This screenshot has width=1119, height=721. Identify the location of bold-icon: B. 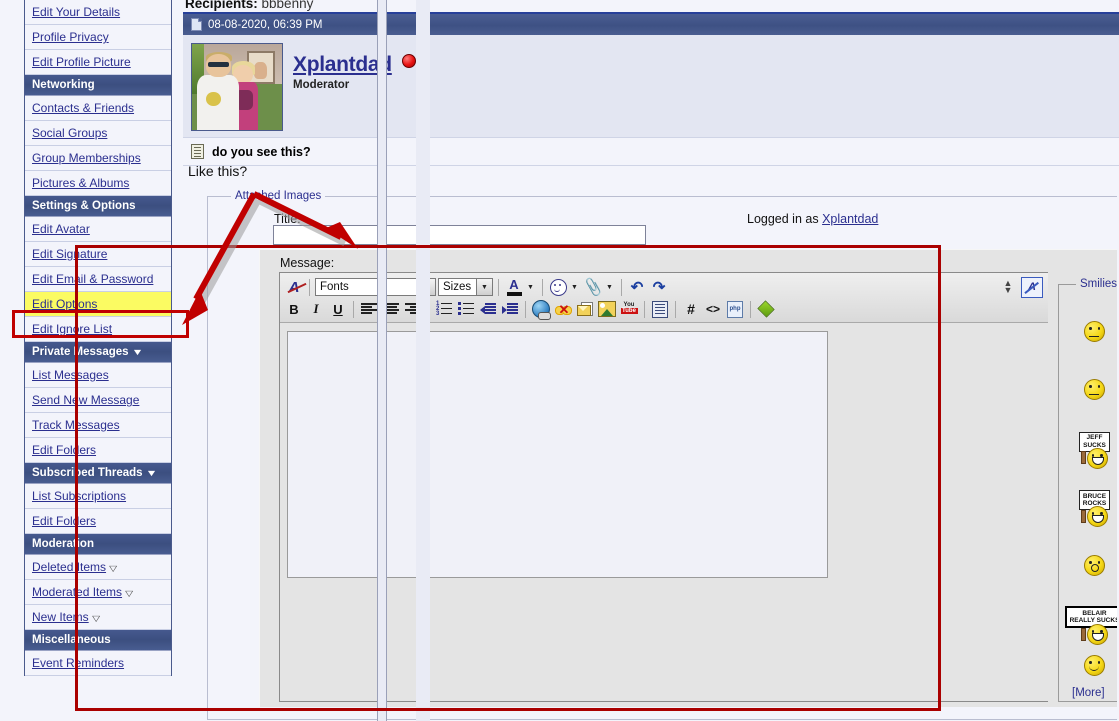
(294, 309).